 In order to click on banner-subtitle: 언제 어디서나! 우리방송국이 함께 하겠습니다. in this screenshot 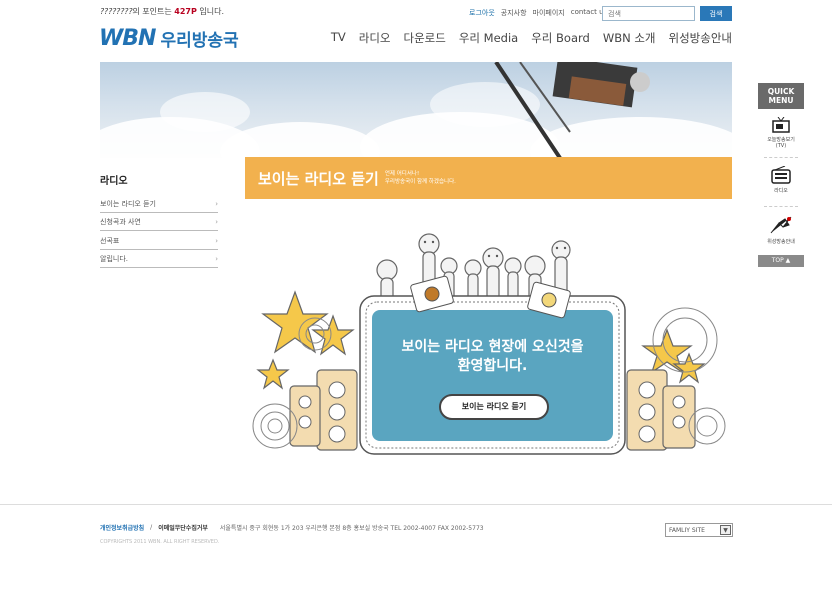, I will do `click(420, 178)`.